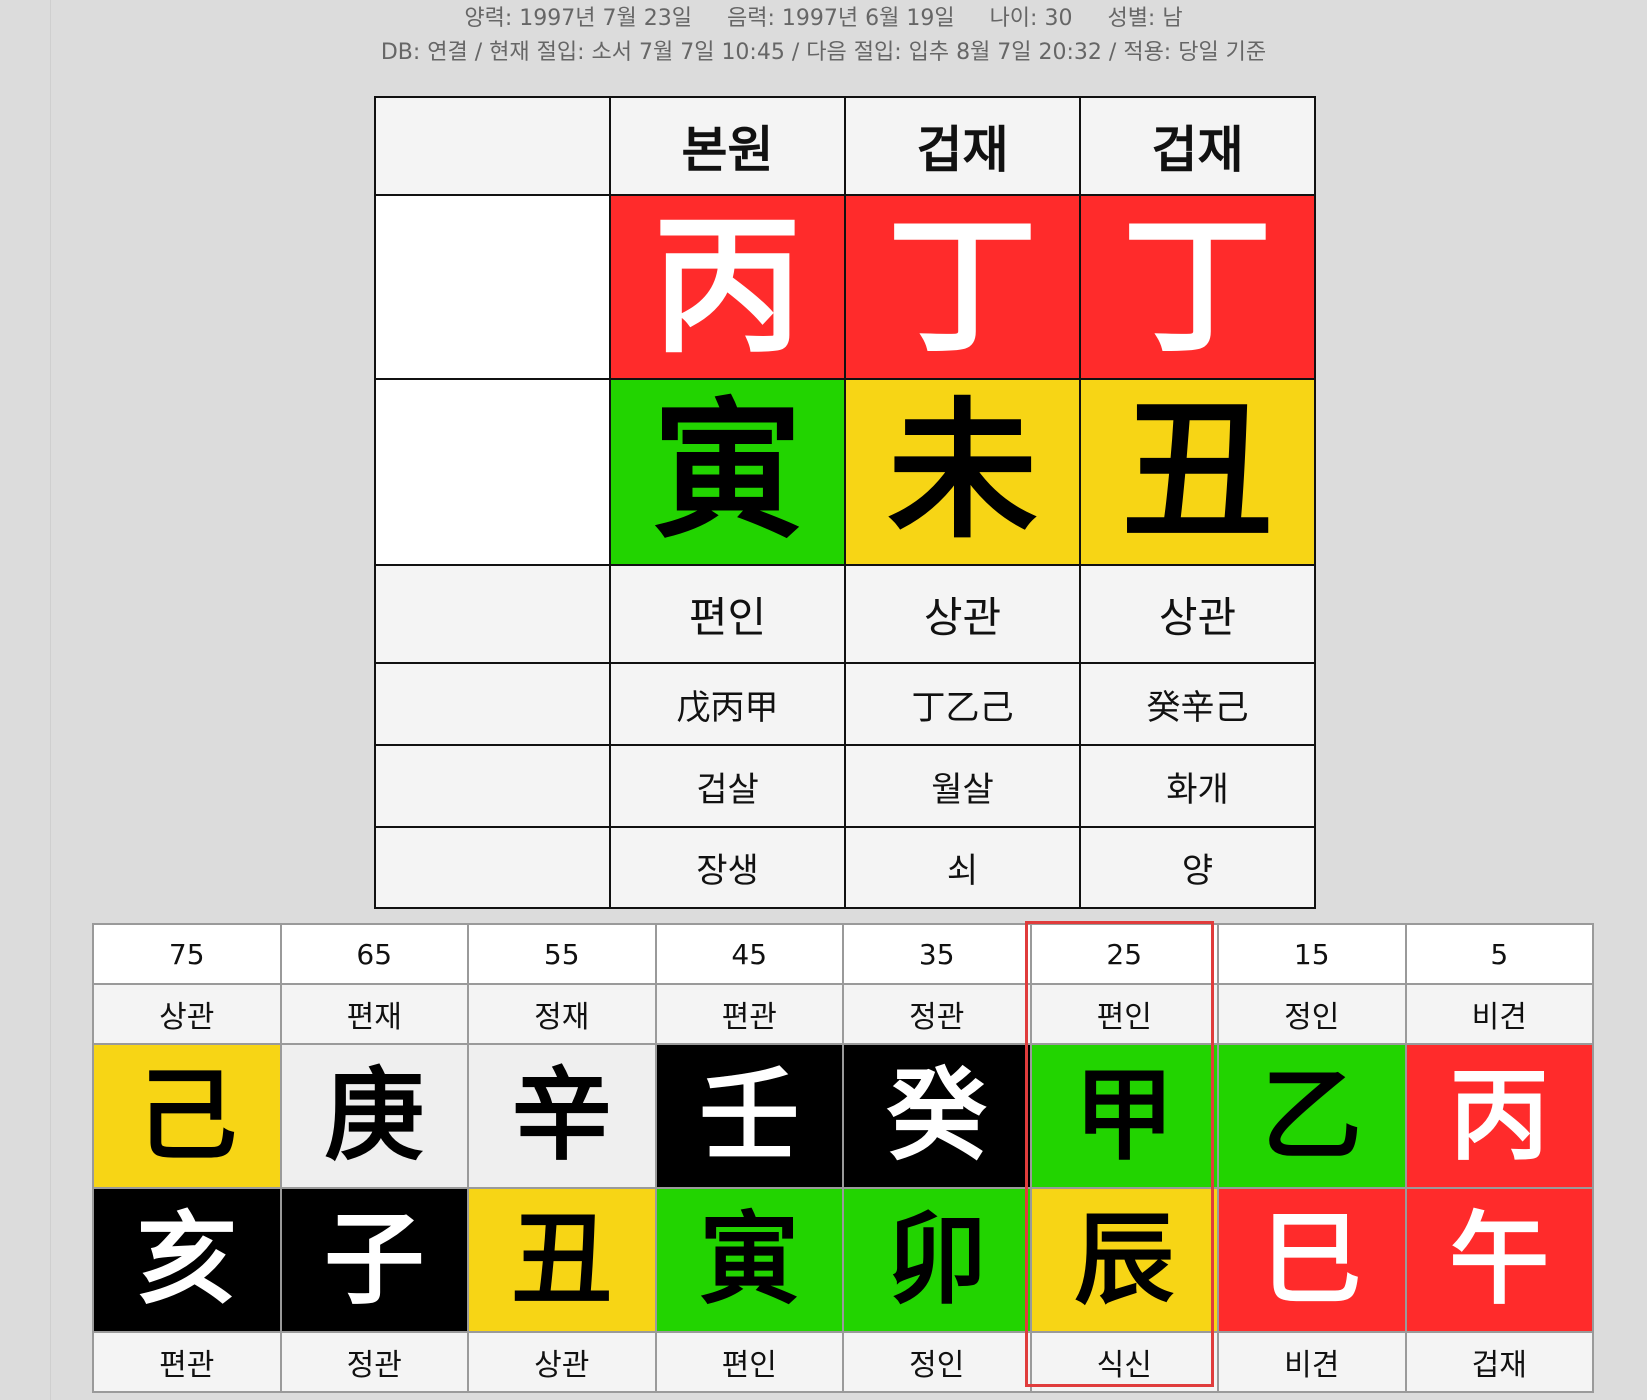 Image resolution: width=1647 pixels, height=1400 pixels. What do you see at coordinates (727, 786) in the screenshot?
I see `sinsal-label: 겁살` at bounding box center [727, 786].